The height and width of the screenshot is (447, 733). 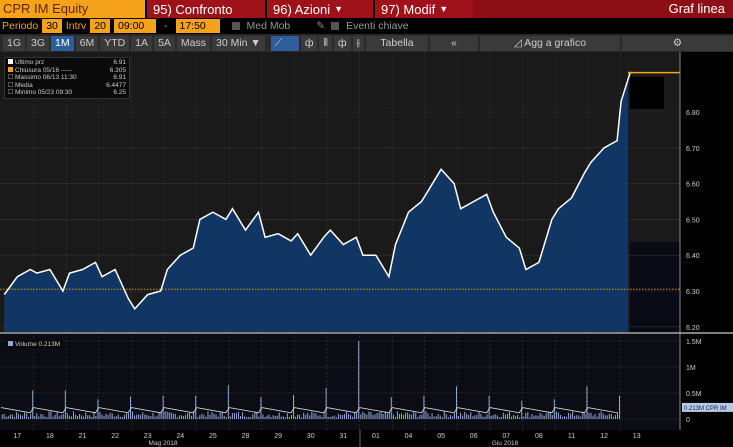 I want to click on hlc-bars-icon: ⫲, so click(x=358, y=43).